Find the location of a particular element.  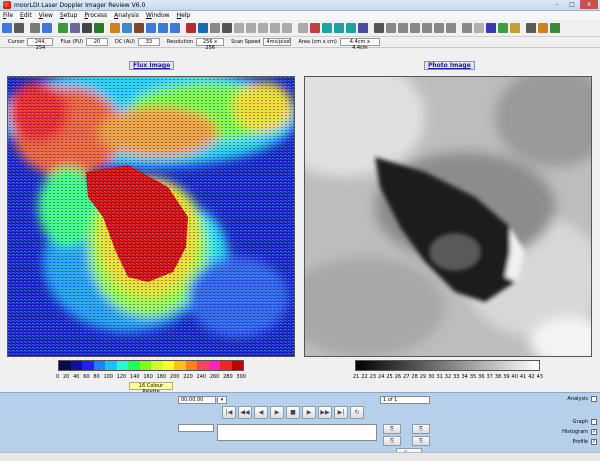

graph-option: Graph is located at coordinates (585, 422).